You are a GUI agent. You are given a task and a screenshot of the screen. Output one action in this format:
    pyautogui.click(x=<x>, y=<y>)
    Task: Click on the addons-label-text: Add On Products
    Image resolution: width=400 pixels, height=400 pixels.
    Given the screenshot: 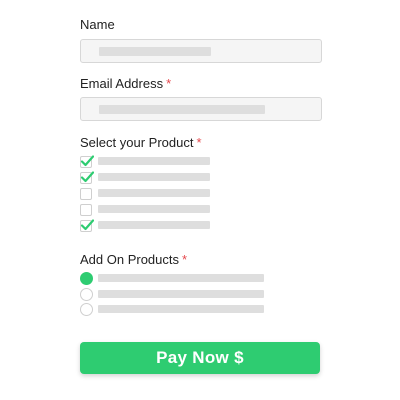 What is the action you would take?
    pyautogui.click(x=129, y=259)
    